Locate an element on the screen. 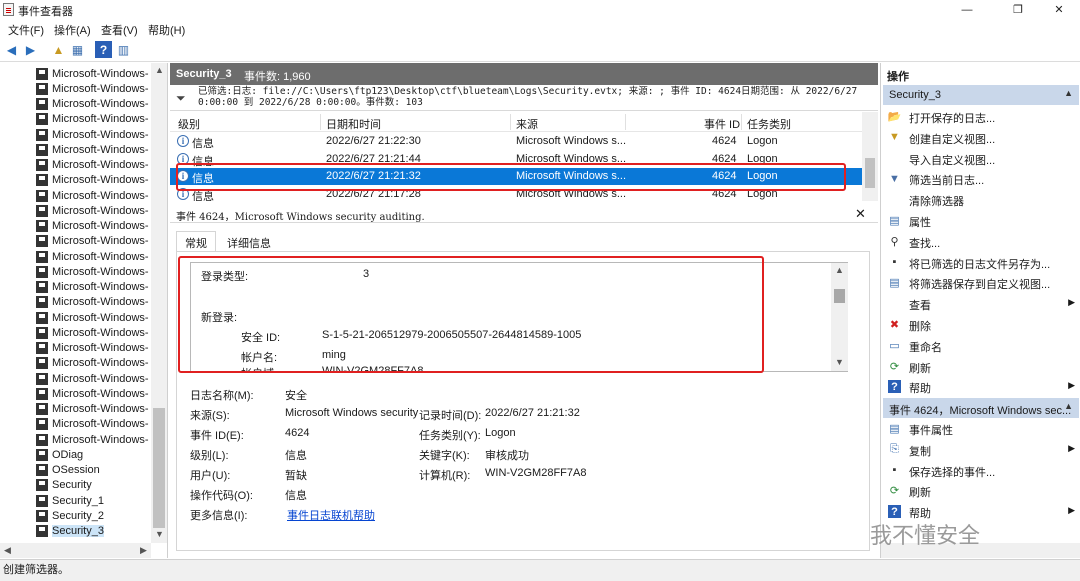 The height and width of the screenshot is (581, 1080). show-hide-tree-icon: ▦ is located at coordinates (77, 49).